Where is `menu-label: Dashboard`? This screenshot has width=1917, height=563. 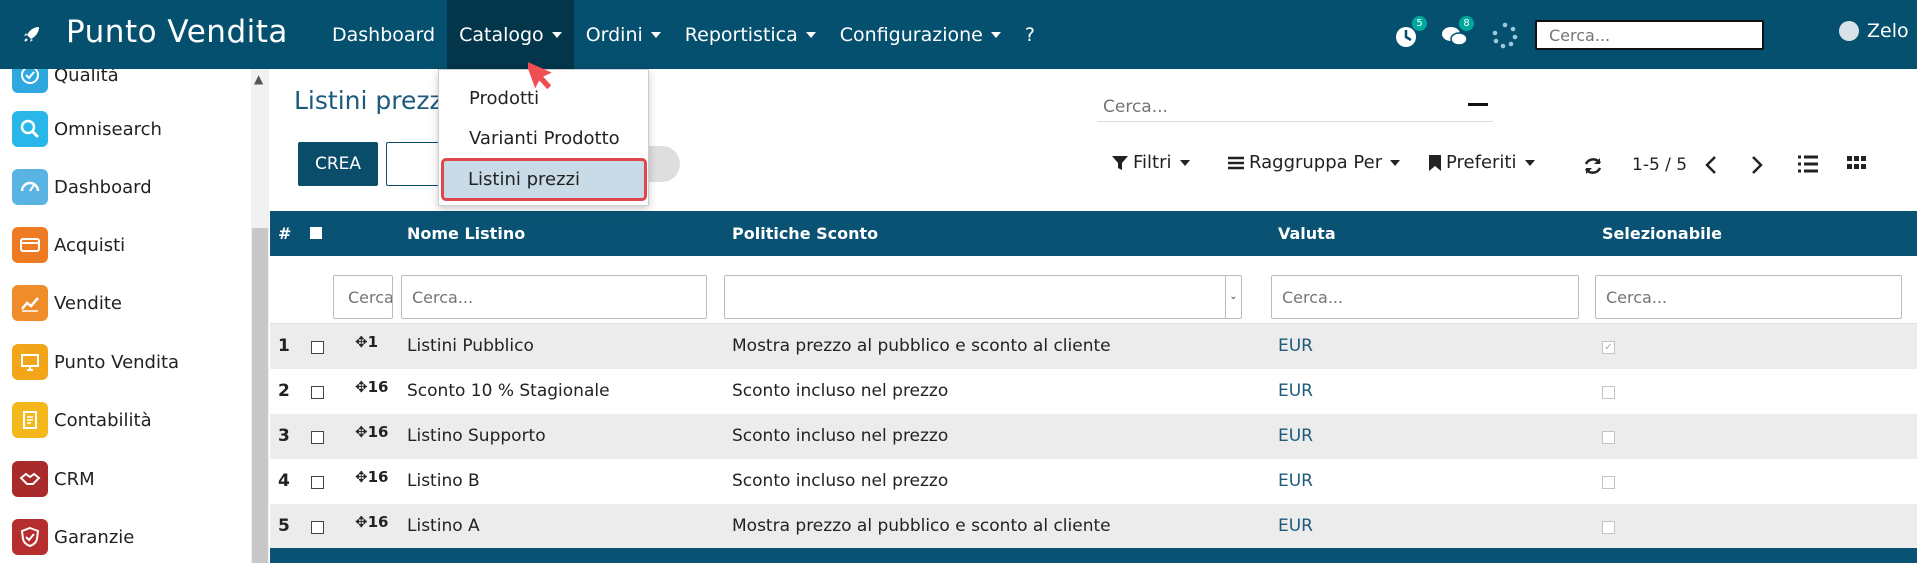
menu-label: Dashboard is located at coordinates (384, 34).